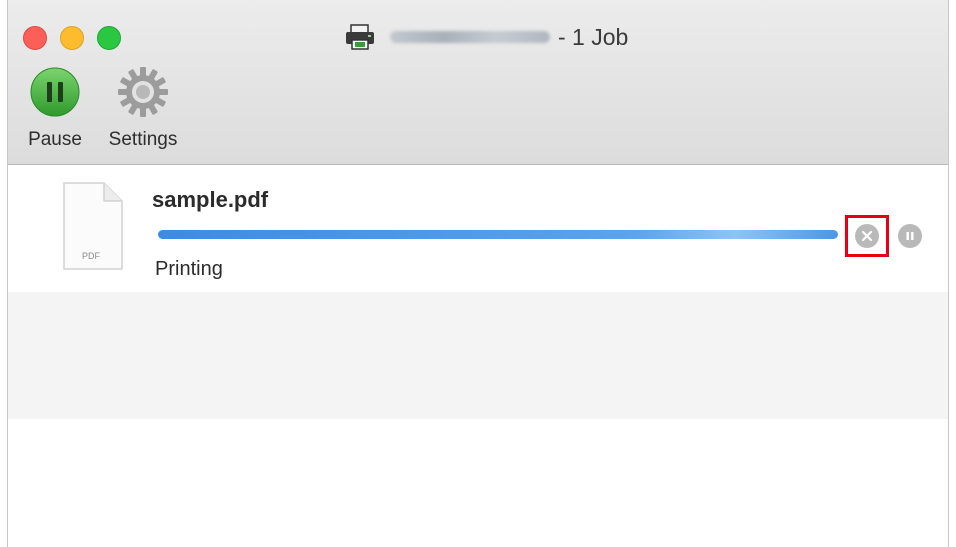 The image size is (956, 547). Describe the element at coordinates (143, 139) in the screenshot. I see `settings-label: Settings` at that location.